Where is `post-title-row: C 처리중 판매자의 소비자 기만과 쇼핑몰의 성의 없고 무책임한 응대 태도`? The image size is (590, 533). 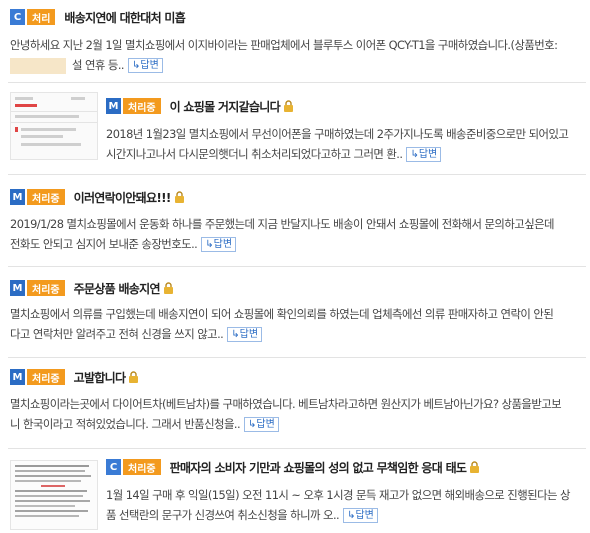
post-title-row: C 처리중 판매자의 소비자 기만과 쇼핑몰의 성의 없고 무책임한 응대 태도 is located at coordinates (293, 467).